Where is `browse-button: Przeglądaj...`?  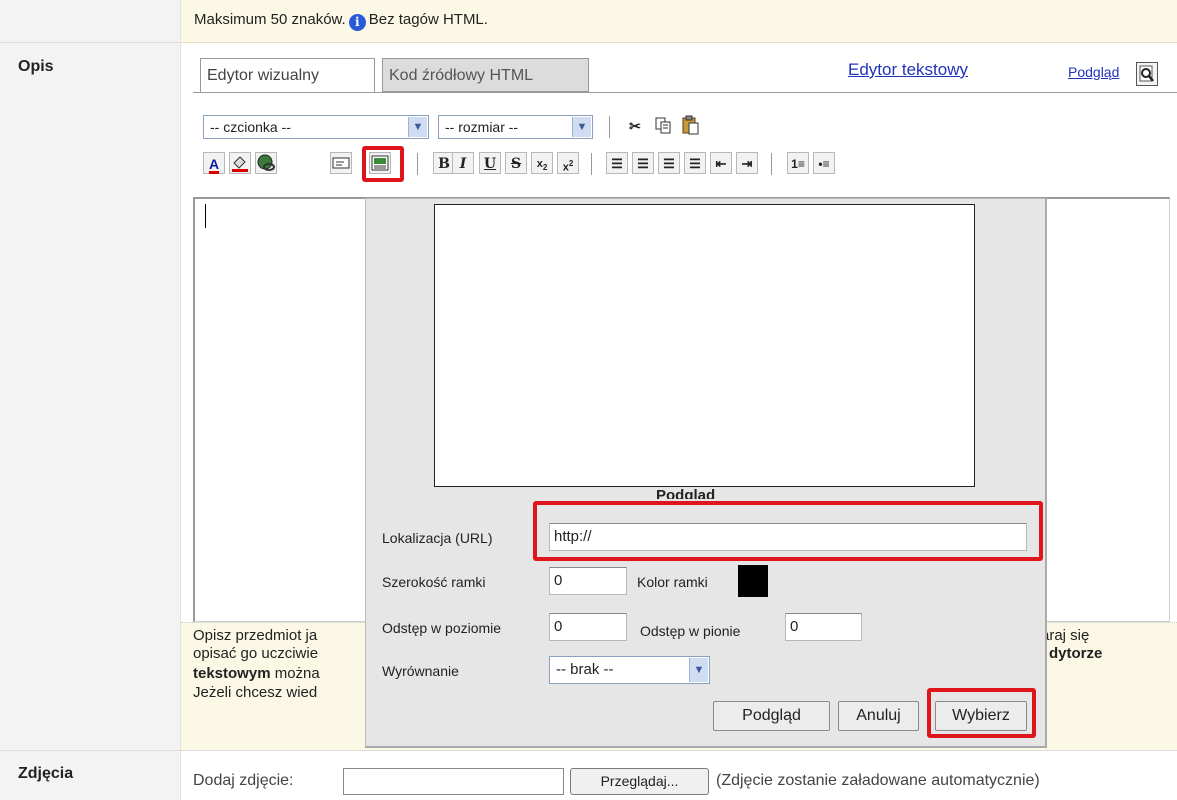 browse-button: Przeglądaj... is located at coordinates (639, 781).